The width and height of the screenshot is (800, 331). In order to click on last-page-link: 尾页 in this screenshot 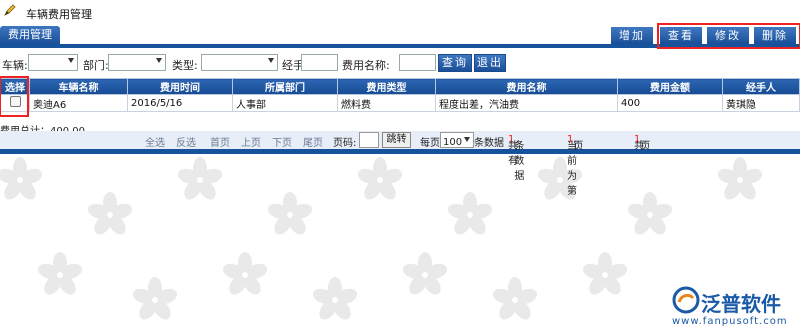, I will do `click(313, 141)`.